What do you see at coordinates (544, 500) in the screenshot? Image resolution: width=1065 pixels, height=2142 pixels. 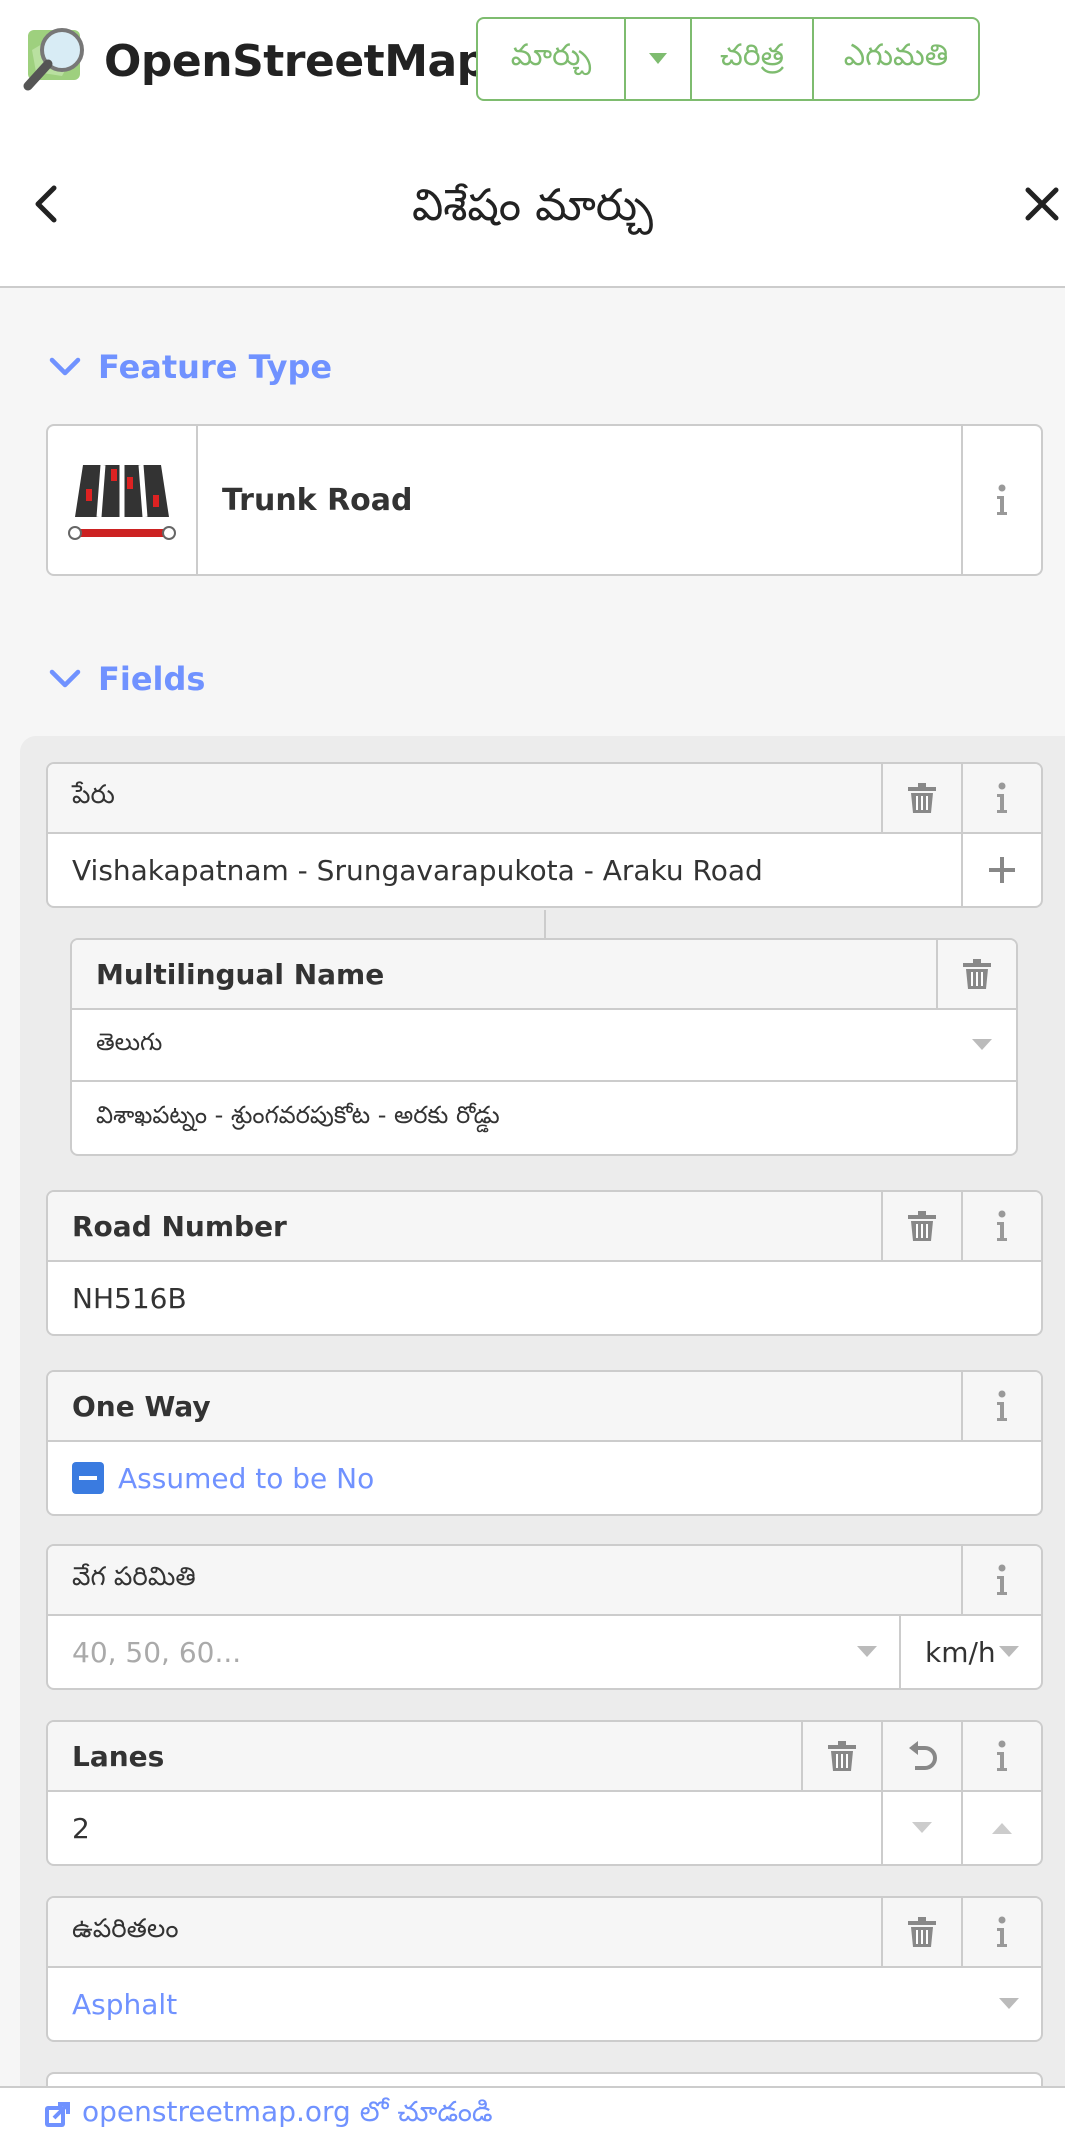 I see `feature-type-card: Trunk Road` at bounding box center [544, 500].